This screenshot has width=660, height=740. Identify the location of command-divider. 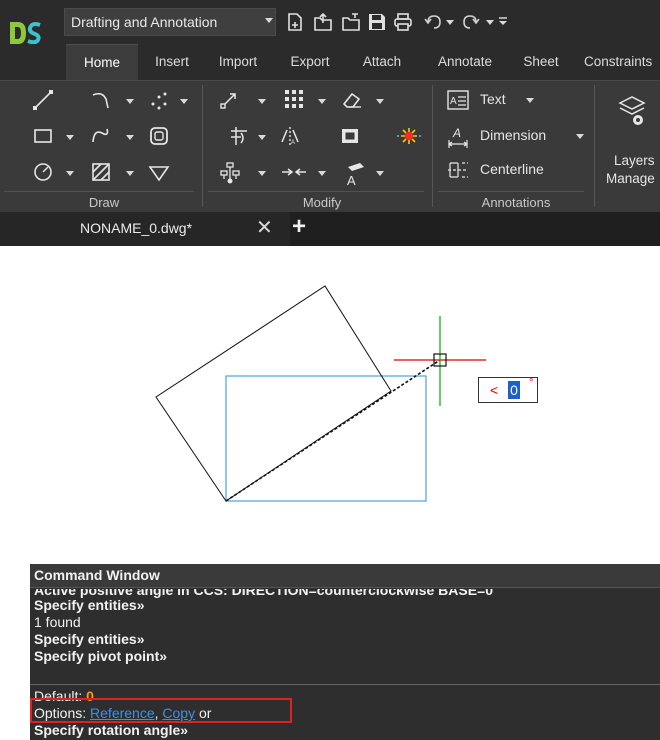
(345, 684).